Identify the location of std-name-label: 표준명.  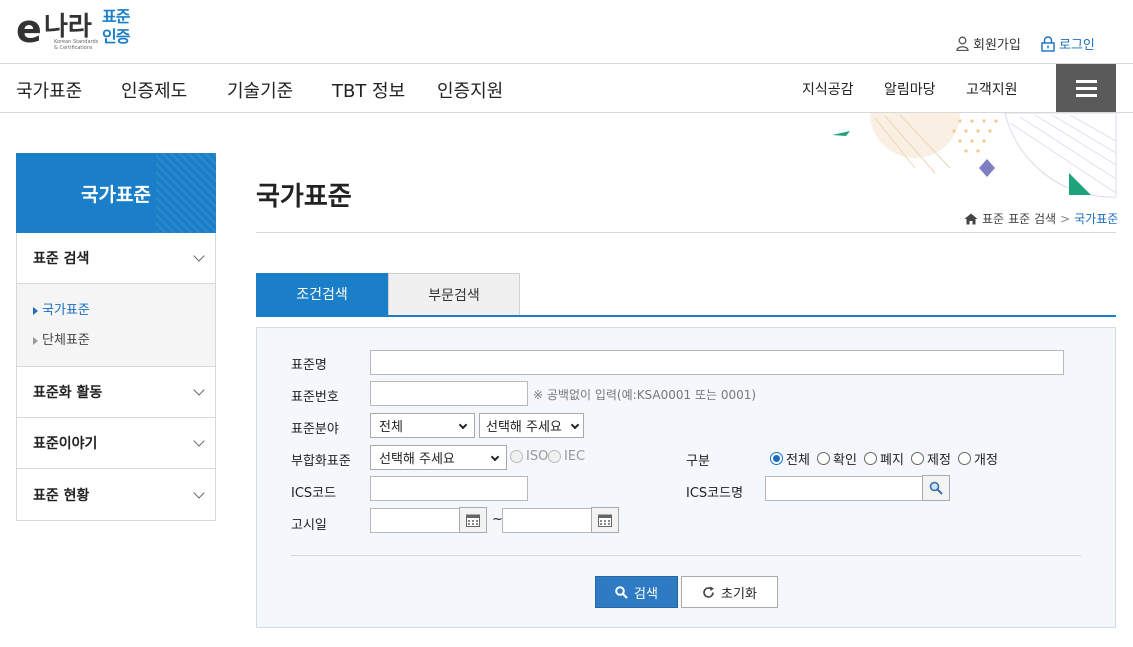
(309, 365).